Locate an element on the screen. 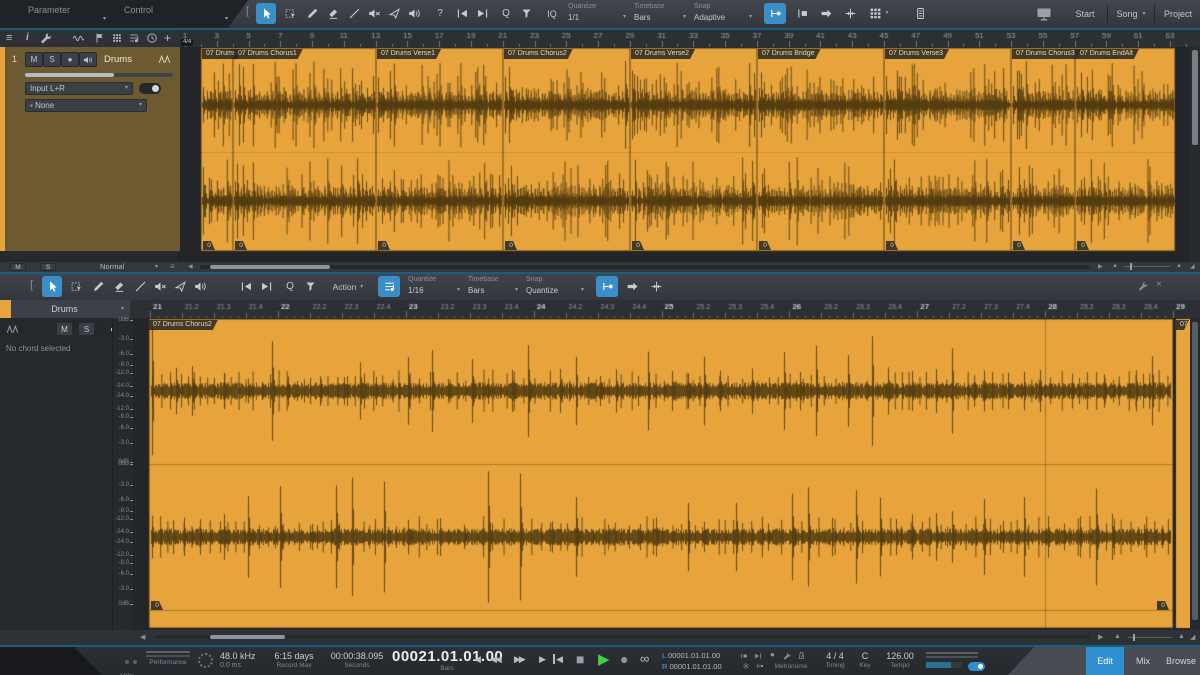  clip-label: 07 Drums Verse1 is located at coordinates (409, 54).